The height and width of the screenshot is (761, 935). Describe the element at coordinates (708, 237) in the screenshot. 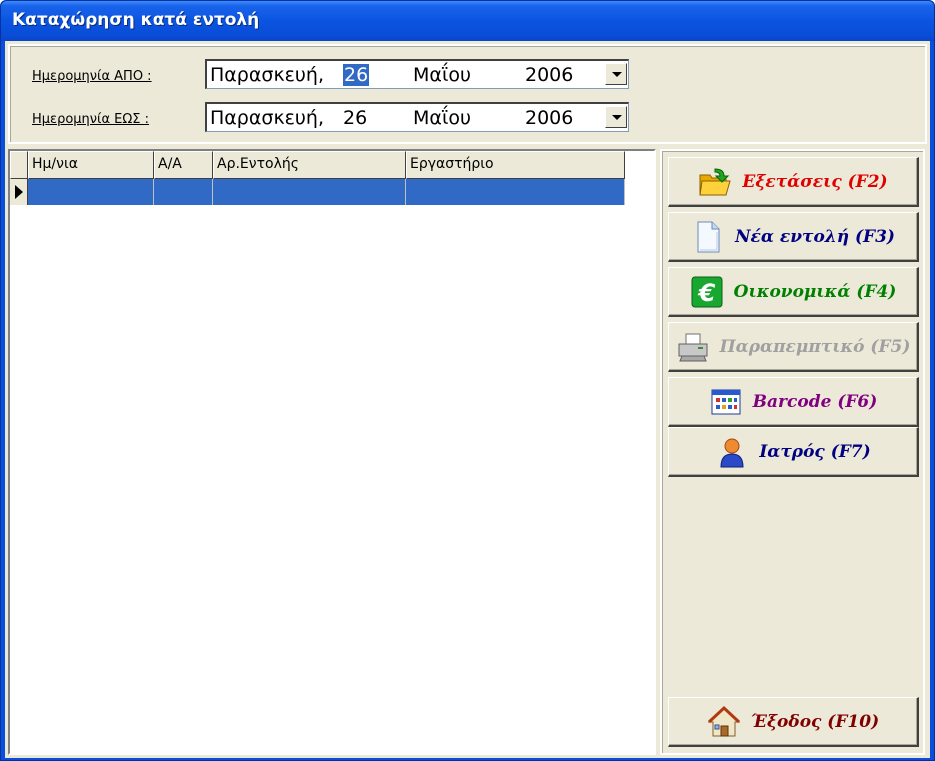

I see `new-document-icon` at that location.